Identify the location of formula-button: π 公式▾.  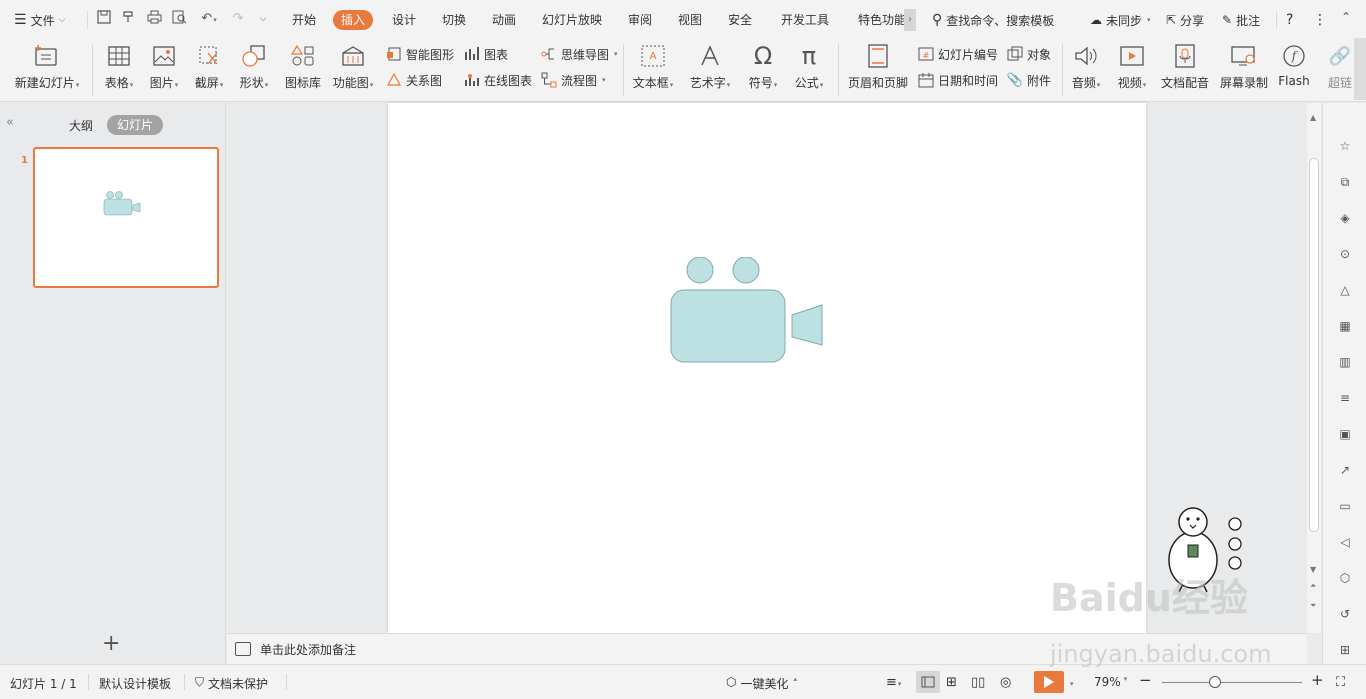
(809, 71).